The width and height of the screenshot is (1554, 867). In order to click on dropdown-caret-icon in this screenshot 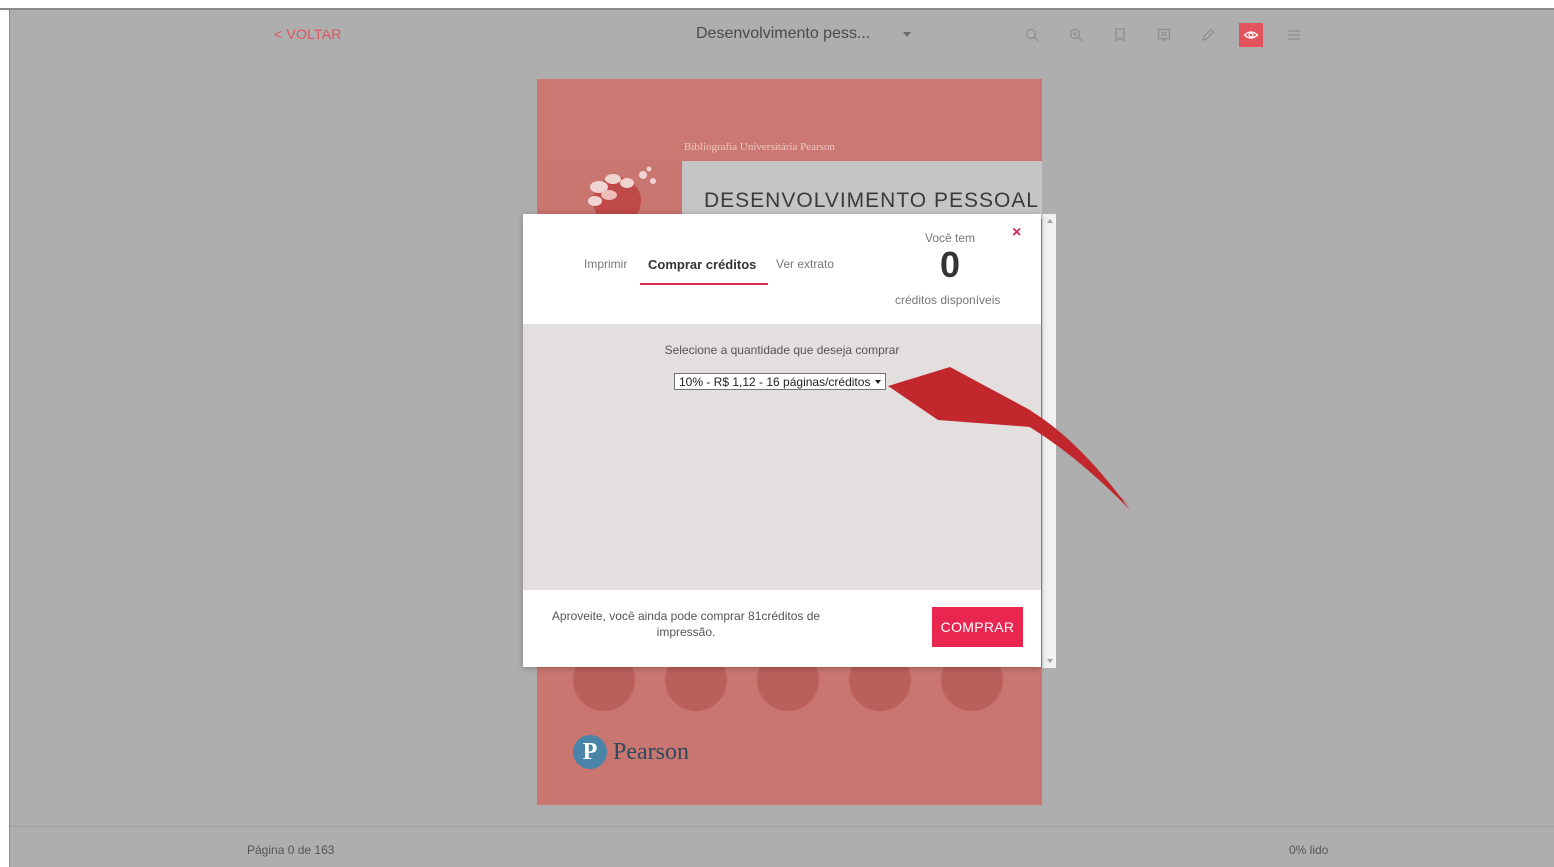, I will do `click(878, 381)`.